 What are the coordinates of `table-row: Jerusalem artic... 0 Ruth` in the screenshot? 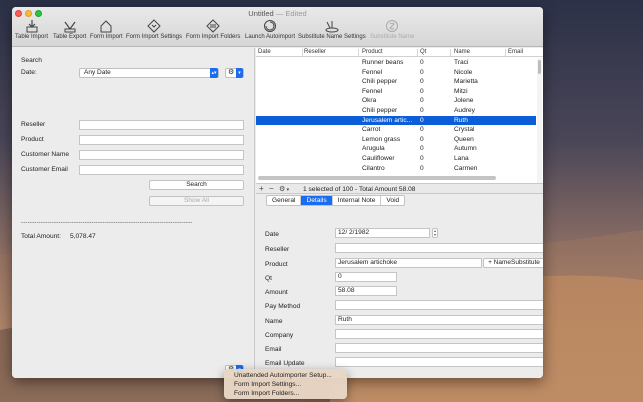 It's located at (396, 120).